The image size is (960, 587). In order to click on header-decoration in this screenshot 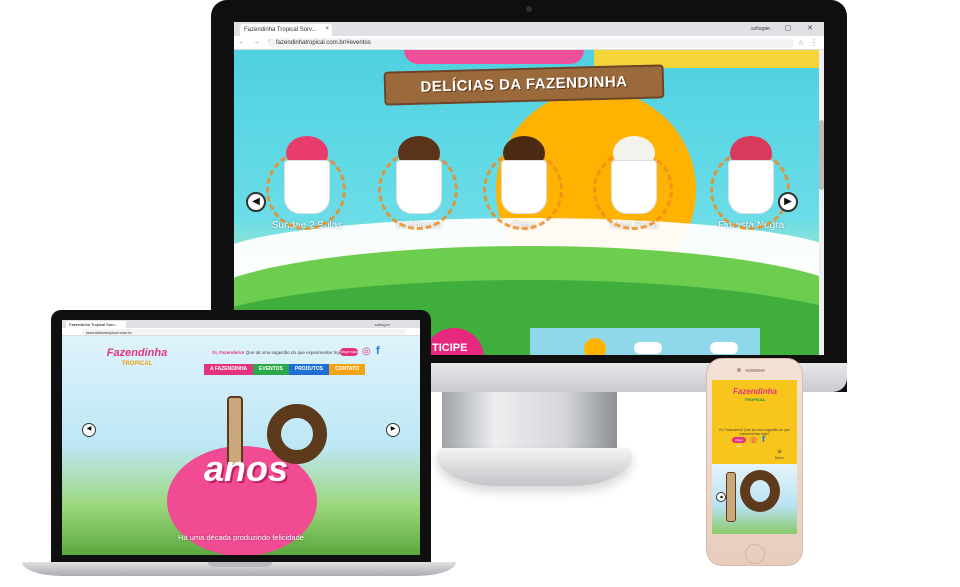, I will do `click(494, 57)`.